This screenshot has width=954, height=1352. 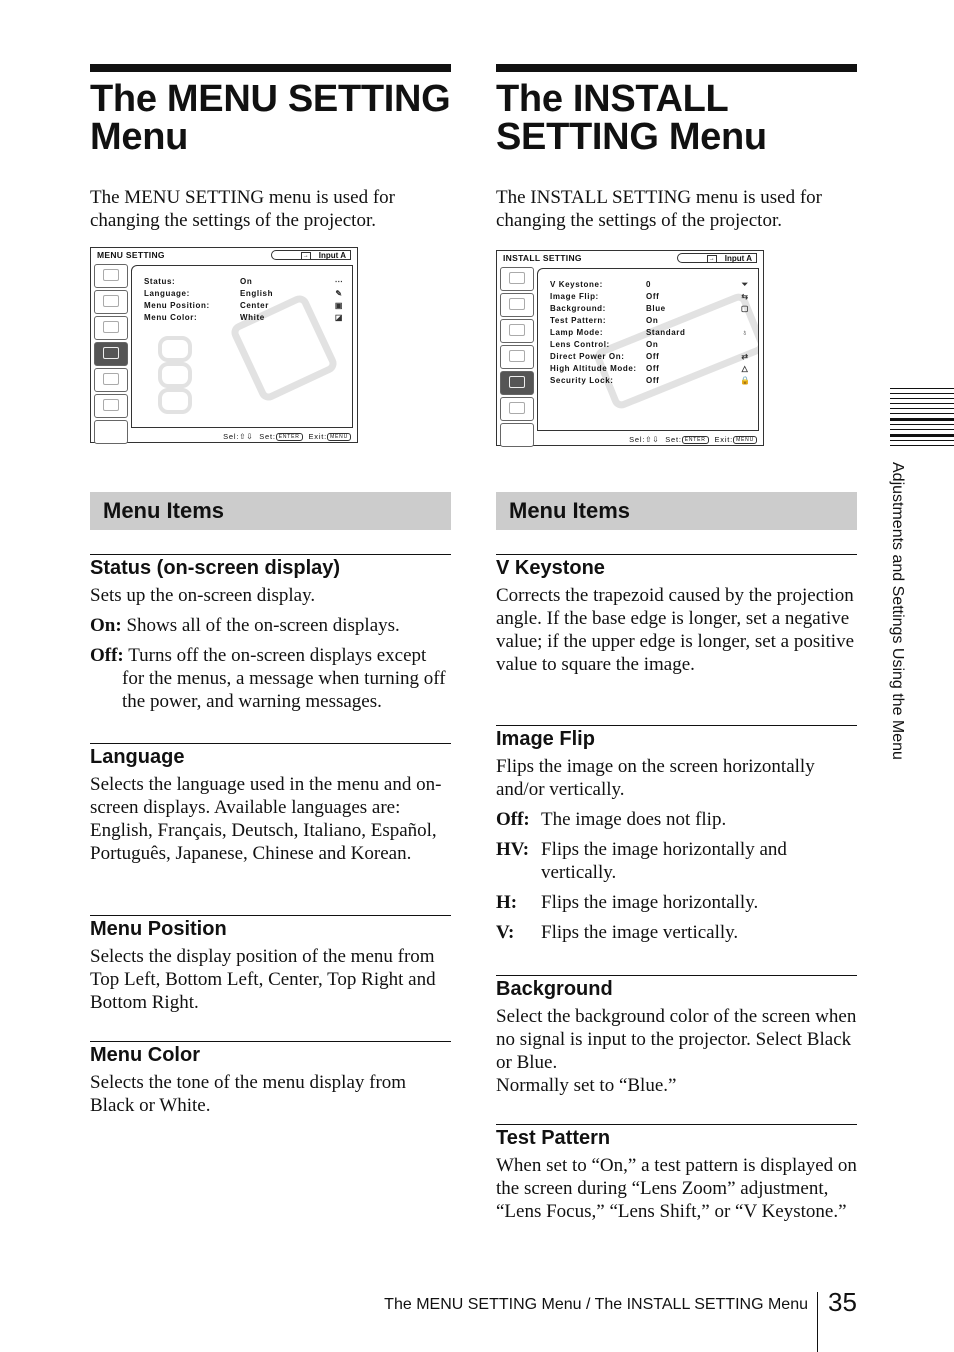 I want to click on osd-setting-label: Menu Color:, so click(x=171, y=317).